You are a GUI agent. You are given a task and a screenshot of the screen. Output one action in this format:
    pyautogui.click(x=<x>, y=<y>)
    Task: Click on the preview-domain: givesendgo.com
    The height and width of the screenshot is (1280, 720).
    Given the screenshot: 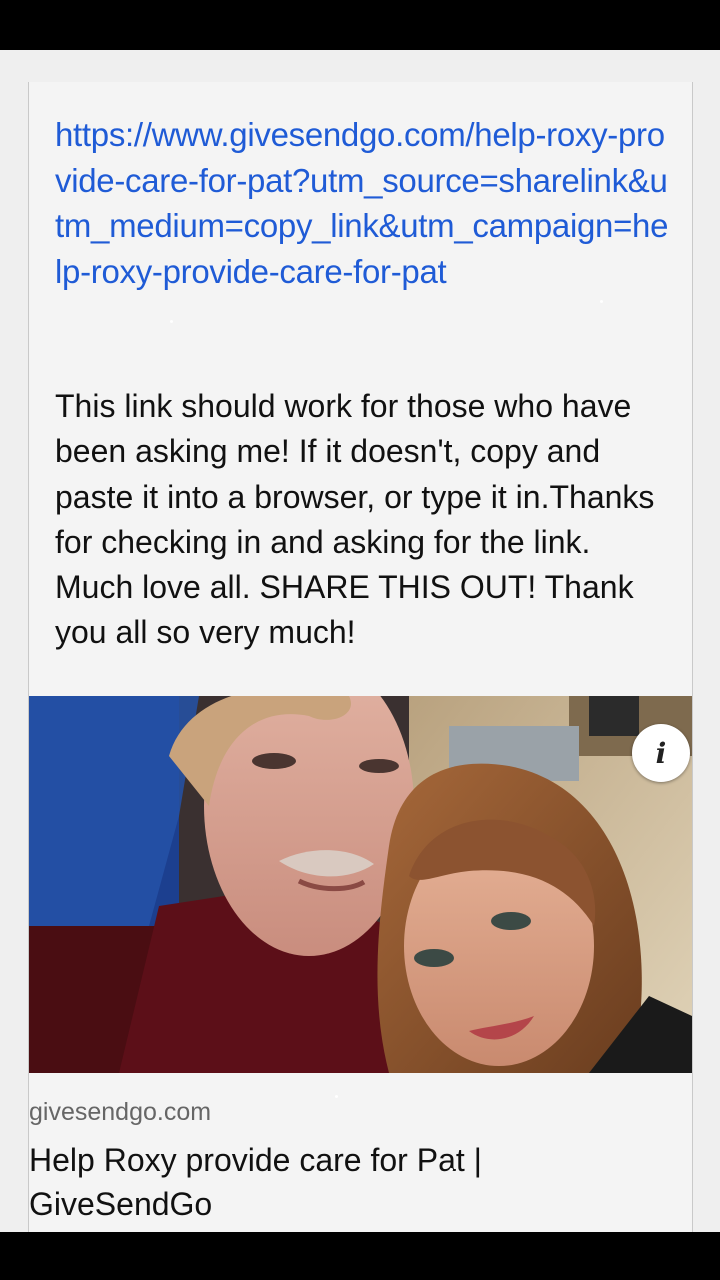 What is the action you would take?
    pyautogui.click(x=120, y=1112)
    